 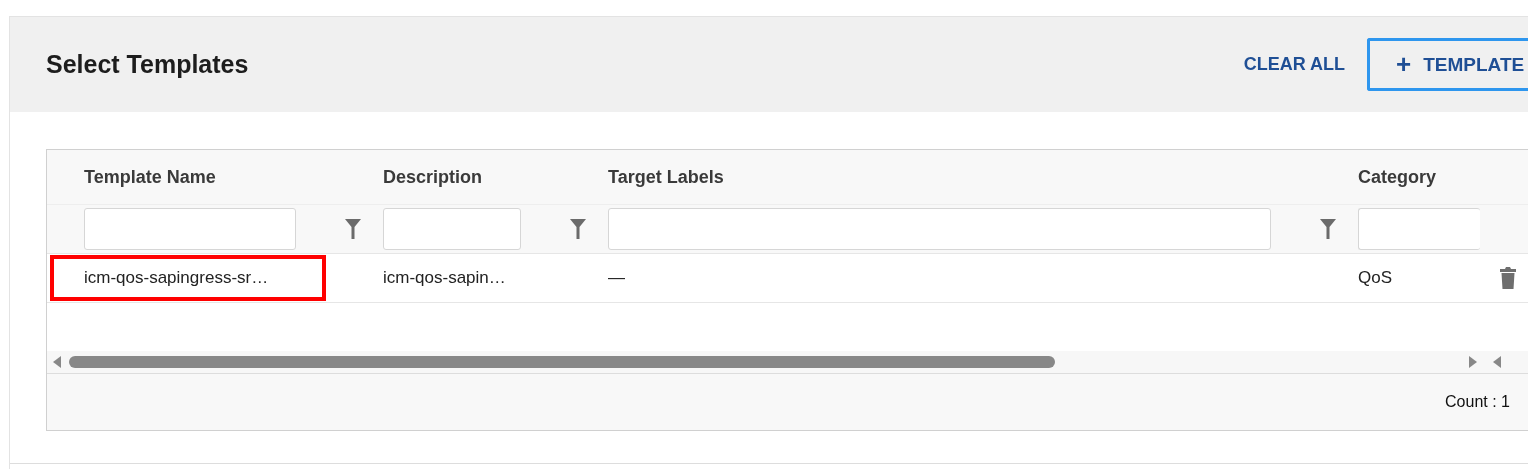 I want to click on page-title: Select Templates, so click(x=147, y=64).